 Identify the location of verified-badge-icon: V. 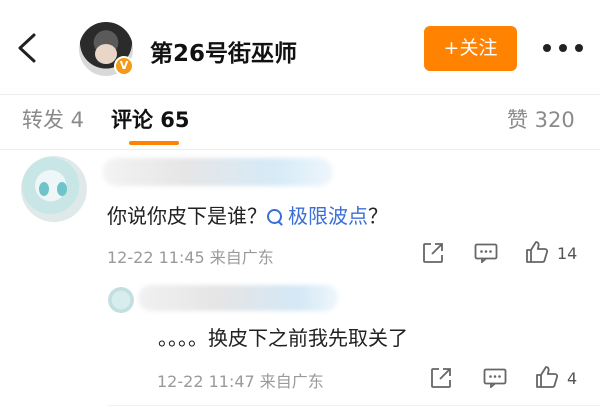
(124, 66).